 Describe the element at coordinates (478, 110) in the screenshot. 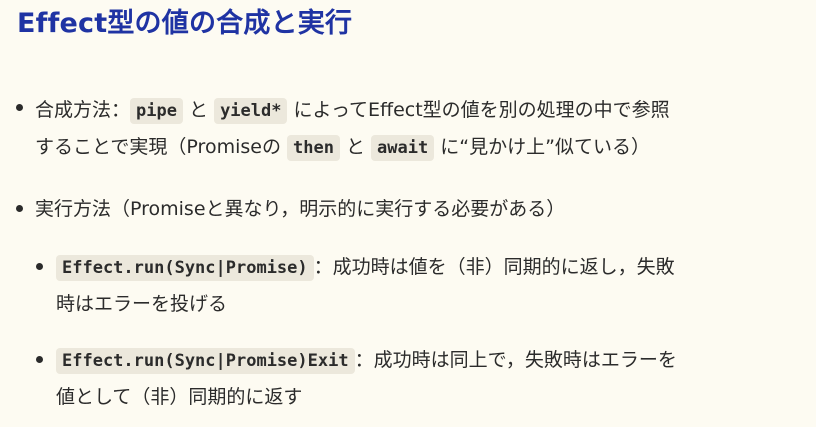

I see `composition-text: によってEffect型の値を別の処理の中で参照` at that location.